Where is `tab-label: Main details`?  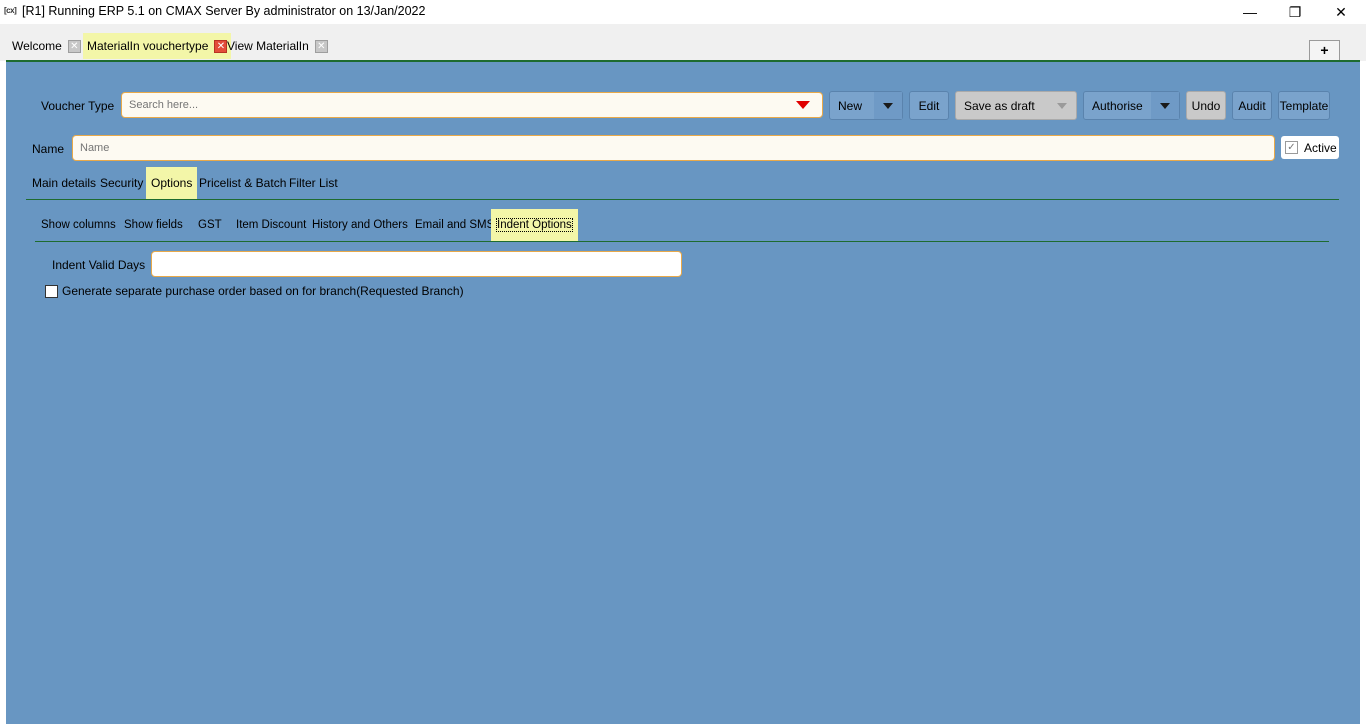 tab-label: Main details is located at coordinates (64, 183).